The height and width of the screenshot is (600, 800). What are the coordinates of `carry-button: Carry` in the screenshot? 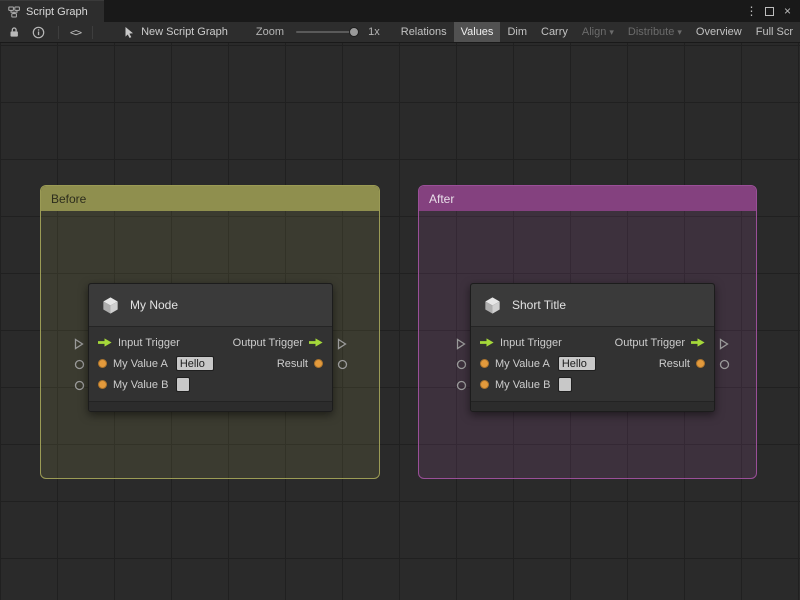 It's located at (554, 32).